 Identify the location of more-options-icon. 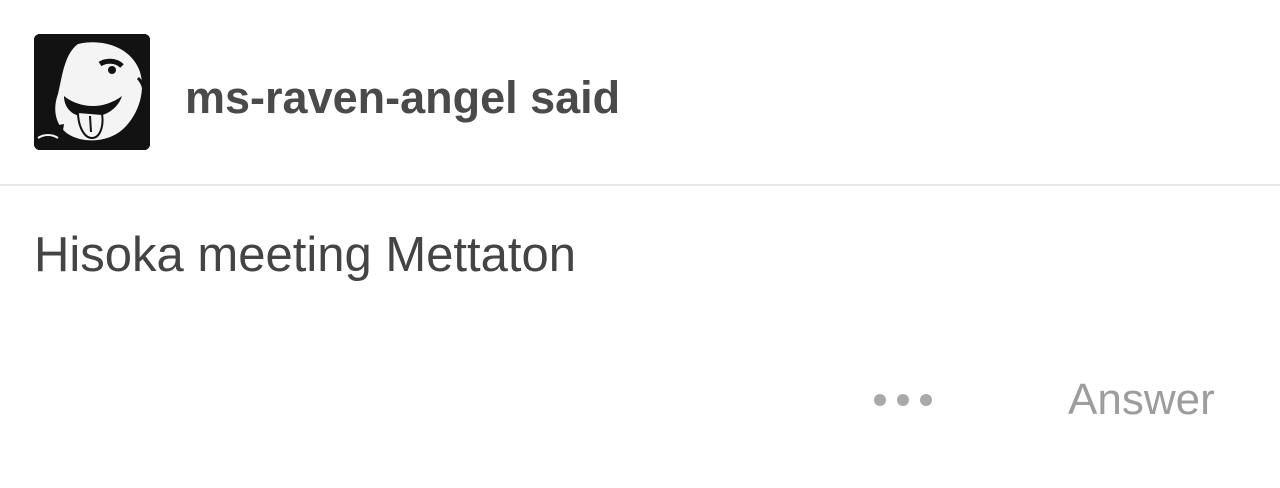
(906, 400).